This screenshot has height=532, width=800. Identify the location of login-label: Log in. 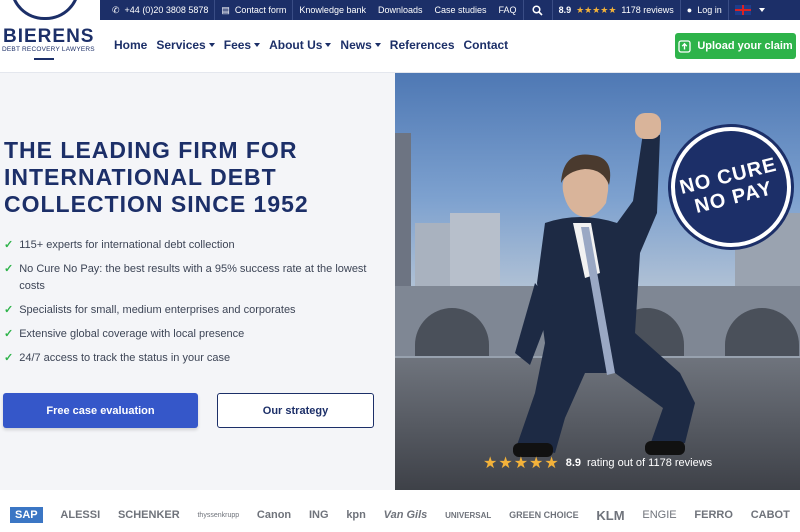
(709, 10).